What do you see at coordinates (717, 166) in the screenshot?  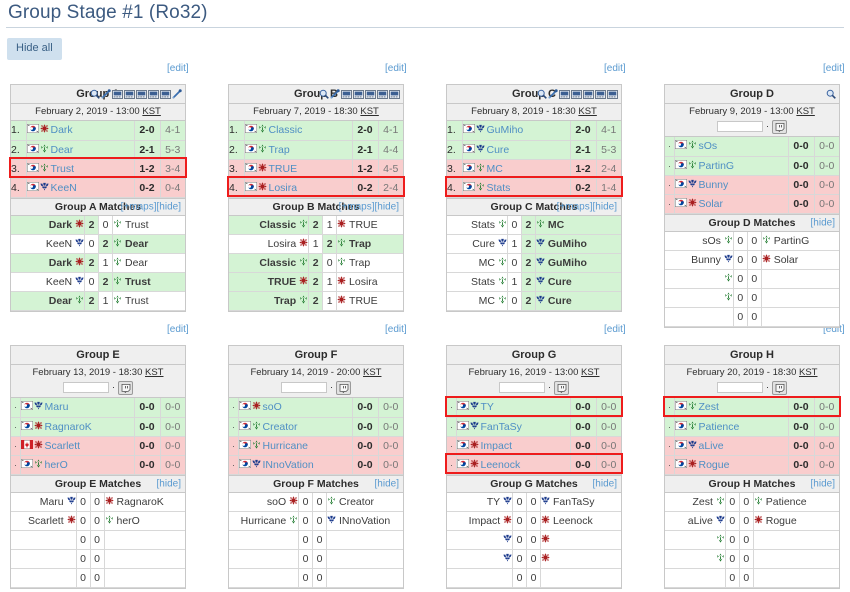 I see `player-link: PartinG` at bounding box center [717, 166].